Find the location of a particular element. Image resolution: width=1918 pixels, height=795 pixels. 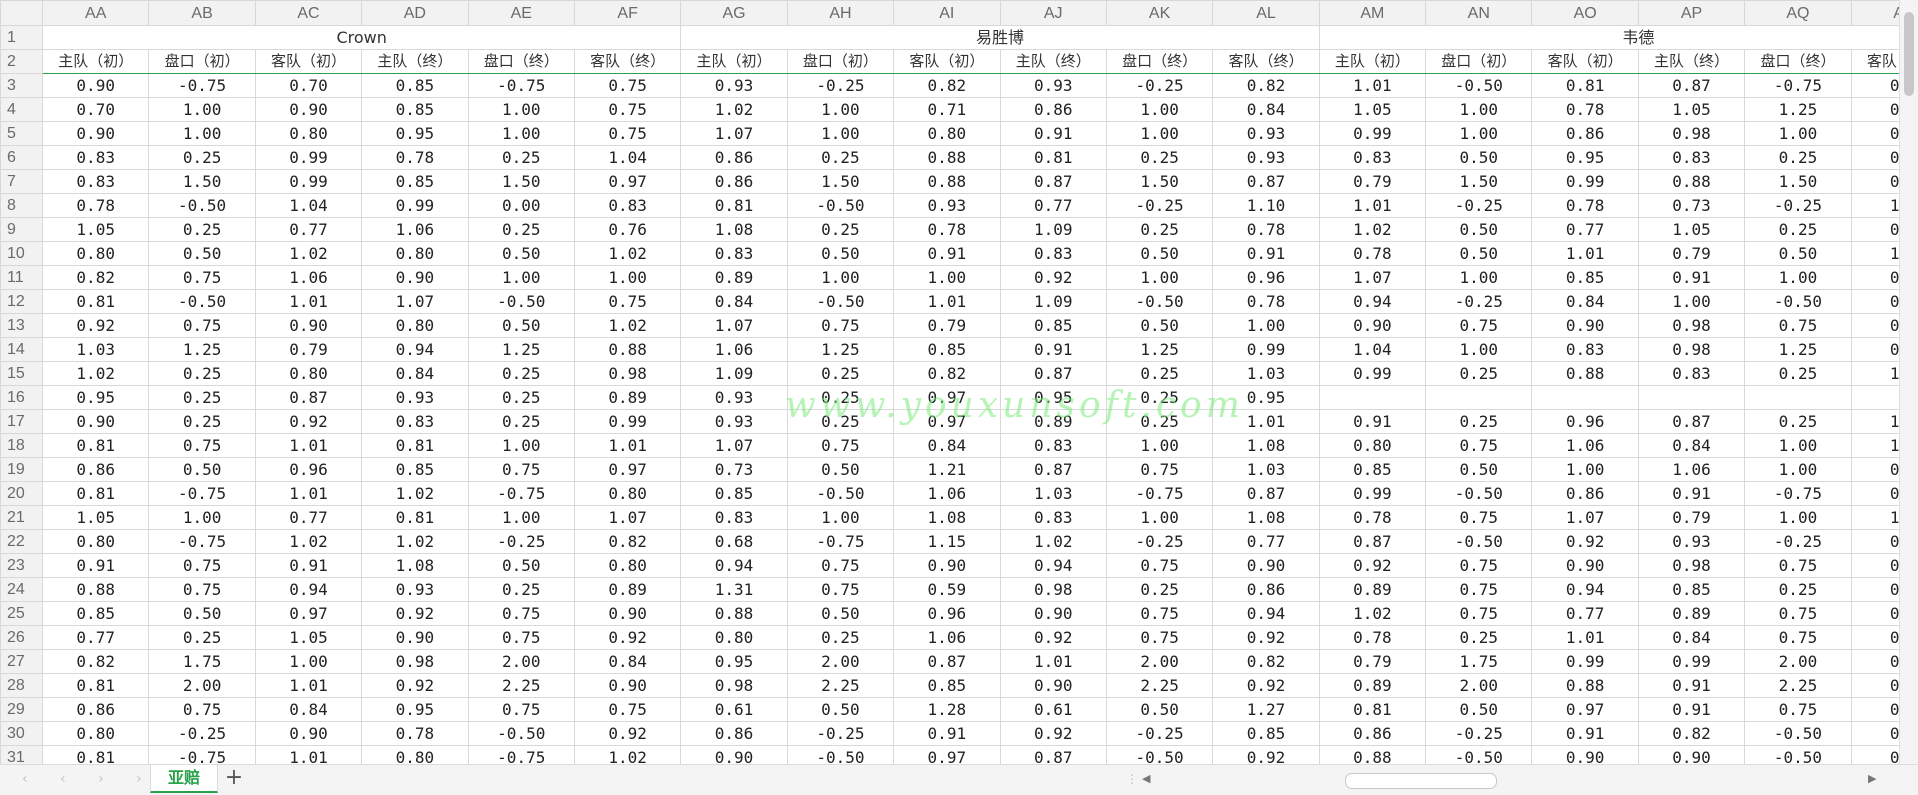

data-cell: 0.73 is located at coordinates (734, 469).